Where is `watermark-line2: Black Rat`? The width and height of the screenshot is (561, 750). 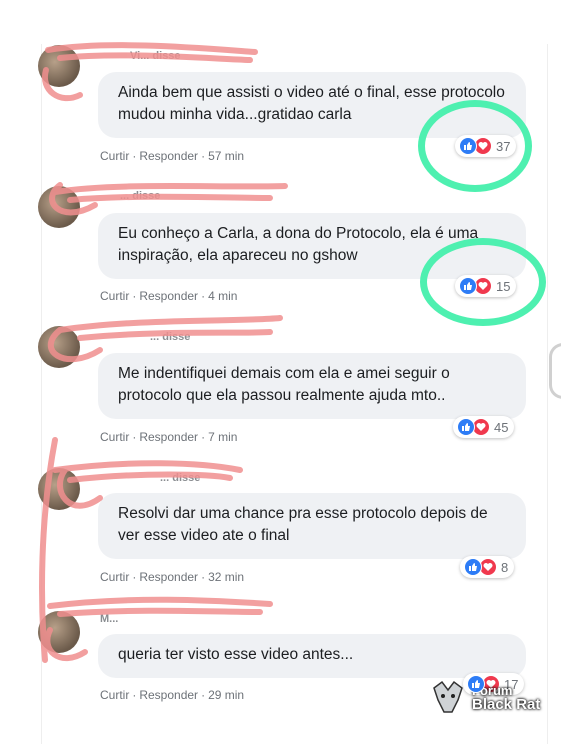 watermark-line2: Black Rat is located at coordinates (506, 704).